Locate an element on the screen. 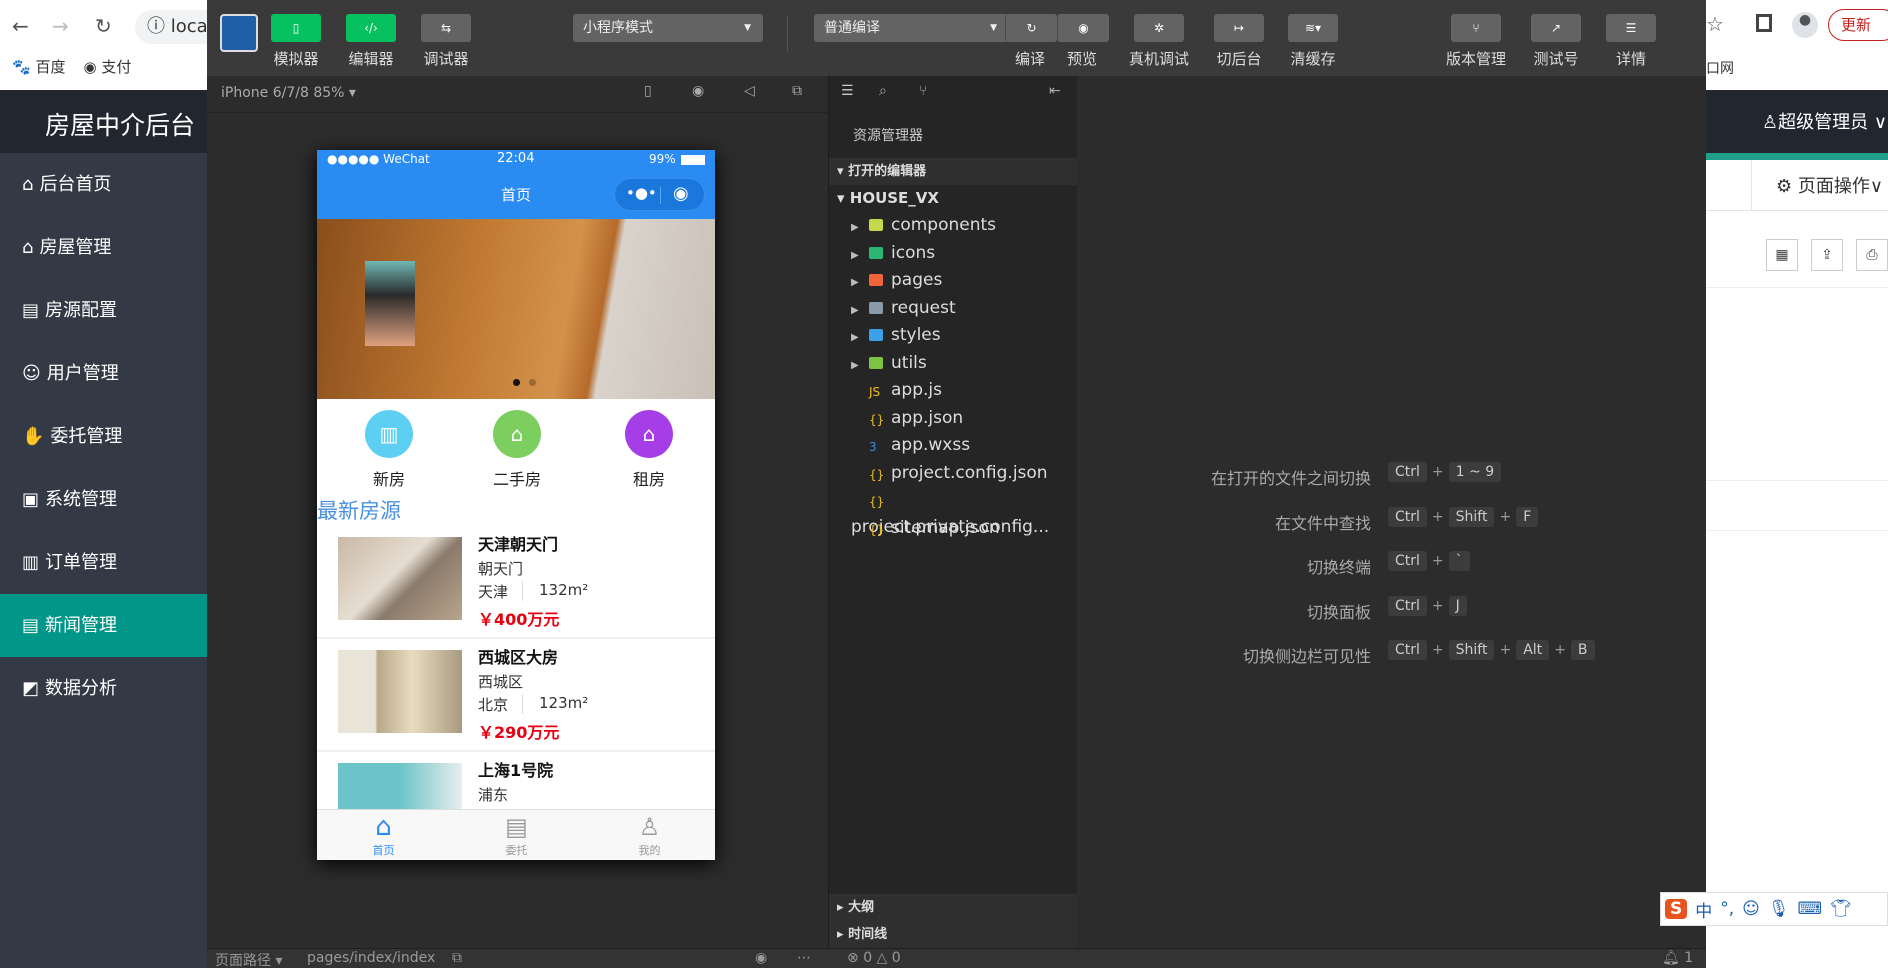 This screenshot has width=1888, height=970. search-icon: ⌕ is located at coordinates (883, 91).